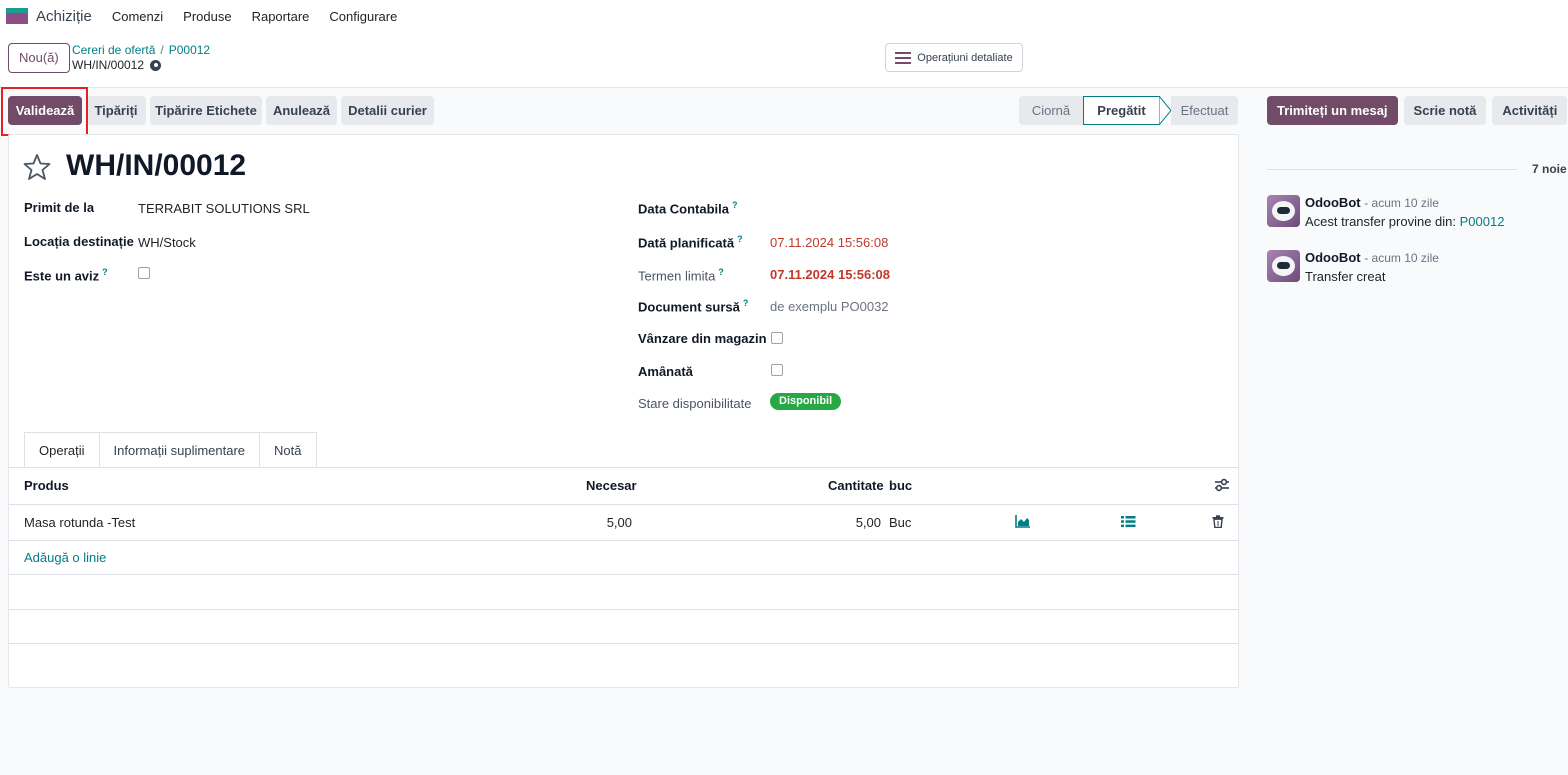 This screenshot has width=1568, height=775. I want to click on message-body: Transfer creat, so click(1345, 276).